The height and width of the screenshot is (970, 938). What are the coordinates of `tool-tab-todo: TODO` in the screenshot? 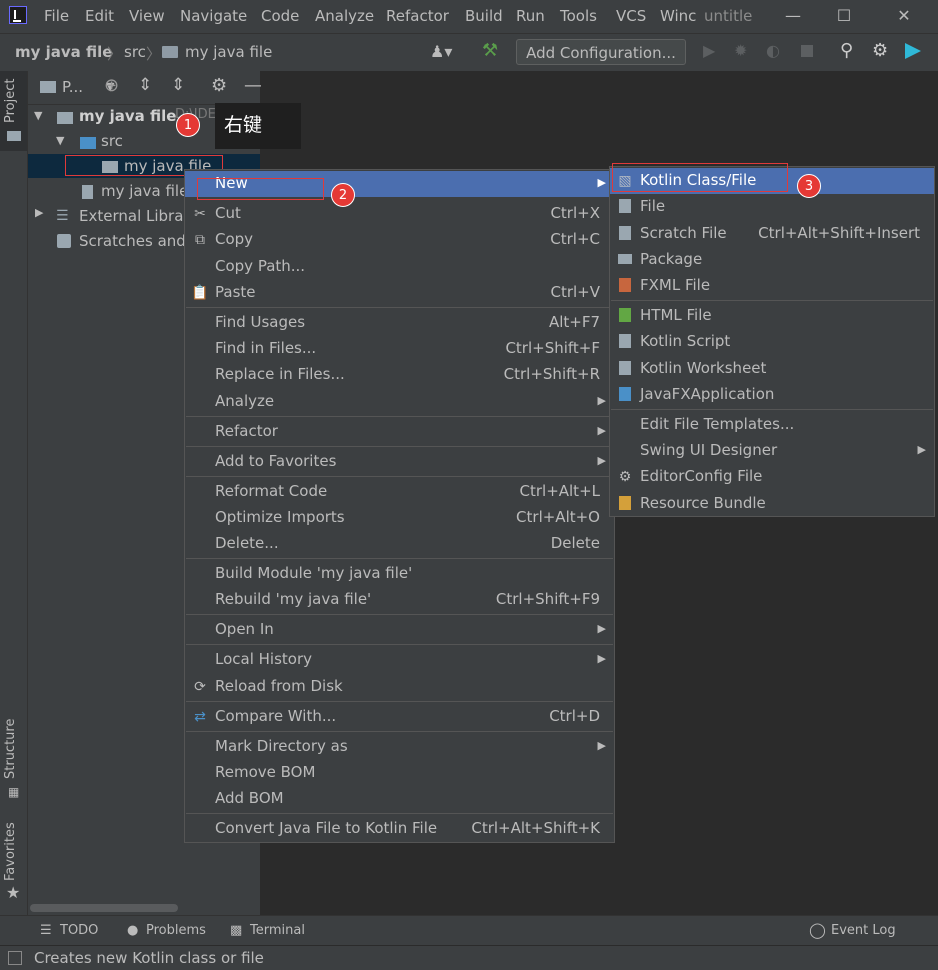 It's located at (79, 930).